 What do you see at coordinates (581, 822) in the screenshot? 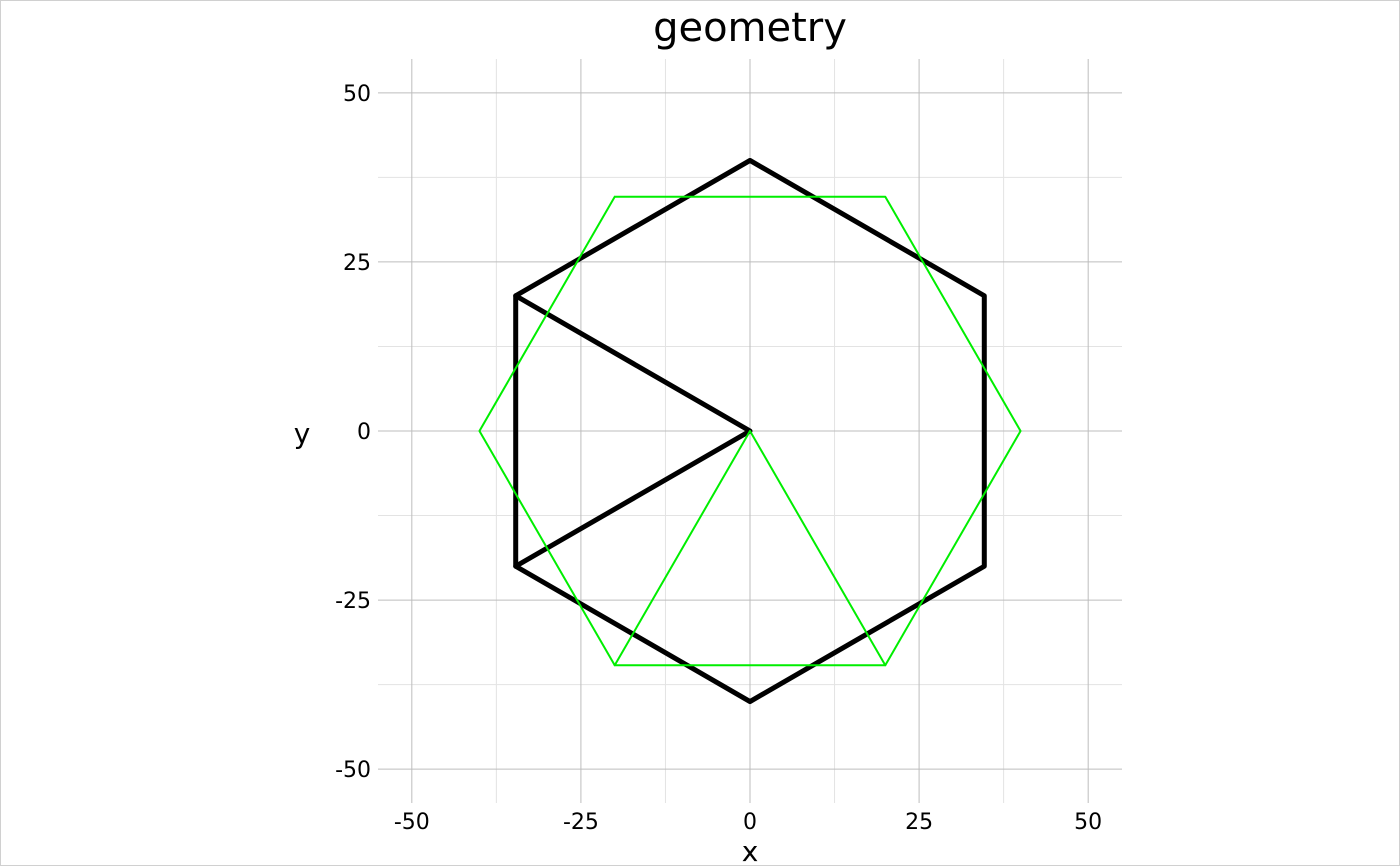
I see `x-tick-label: -25` at bounding box center [581, 822].